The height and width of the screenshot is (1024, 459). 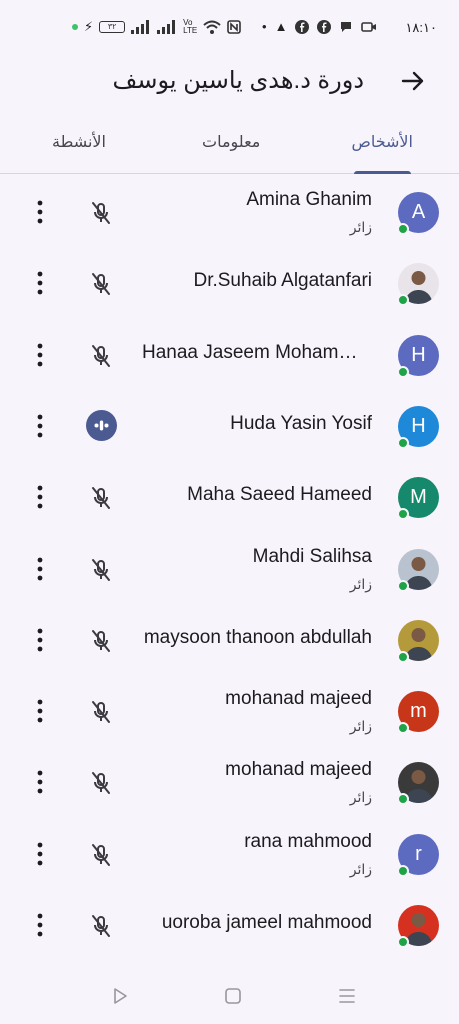 I want to click on participant-name: Amina Ghanim, so click(x=309, y=199).